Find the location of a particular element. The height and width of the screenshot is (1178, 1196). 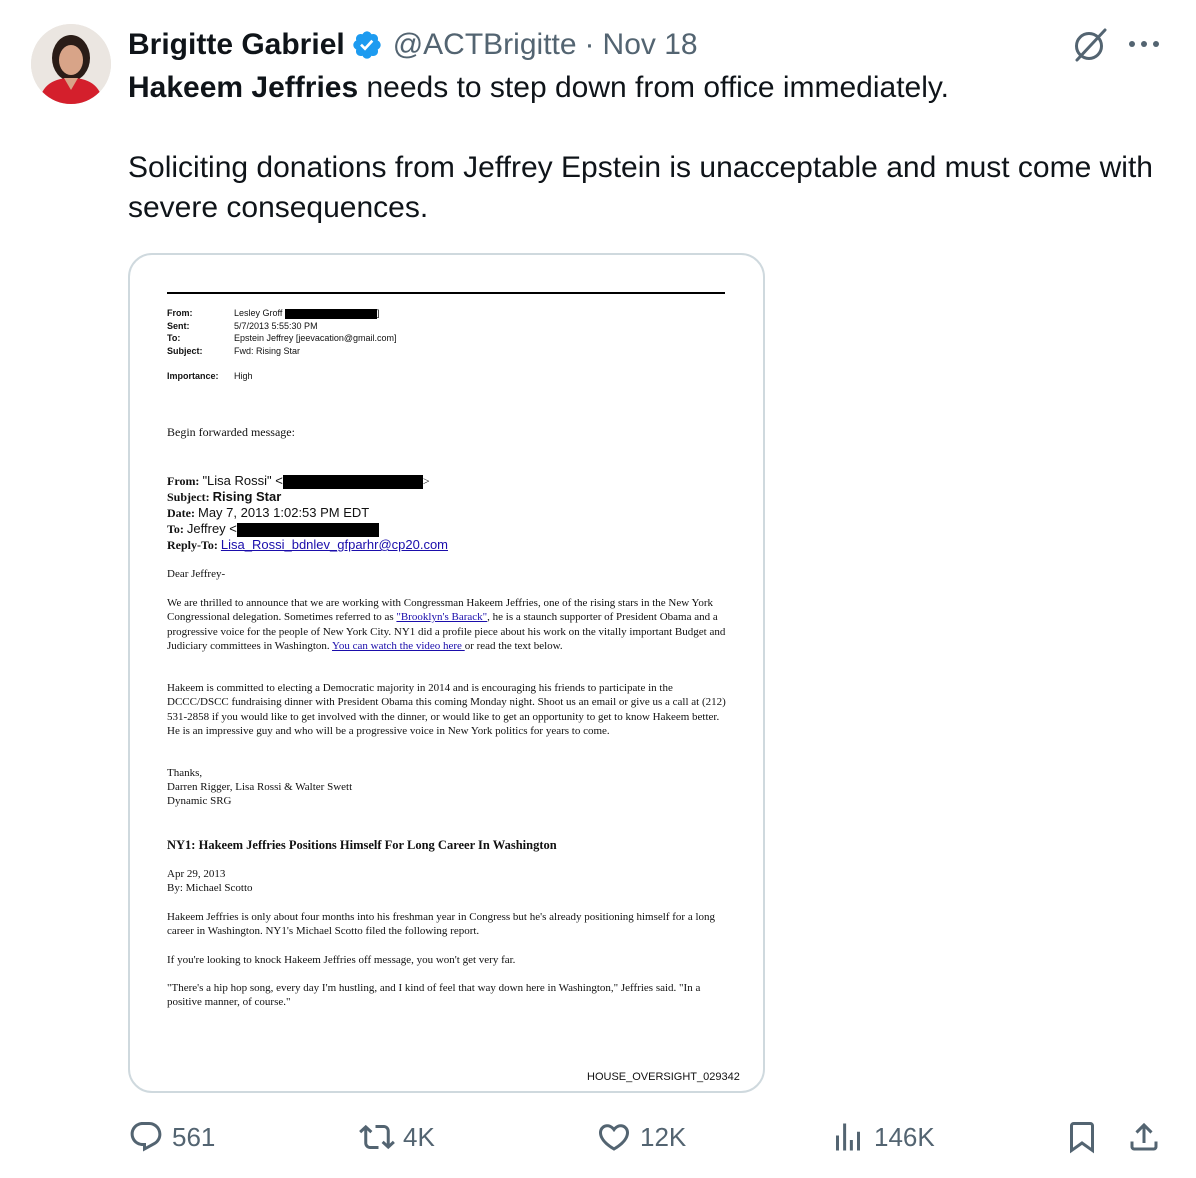

fwd-subject-value: Rising Star is located at coordinates (247, 496).